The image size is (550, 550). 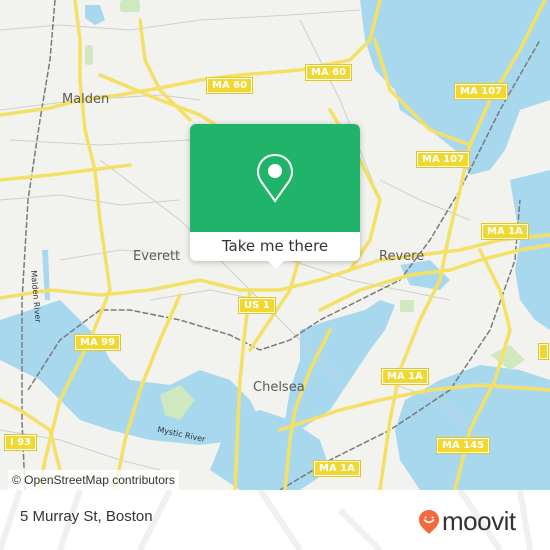 What do you see at coordinates (279, 387) in the screenshot?
I see `place-label-chelsea: Chelsea` at bounding box center [279, 387].